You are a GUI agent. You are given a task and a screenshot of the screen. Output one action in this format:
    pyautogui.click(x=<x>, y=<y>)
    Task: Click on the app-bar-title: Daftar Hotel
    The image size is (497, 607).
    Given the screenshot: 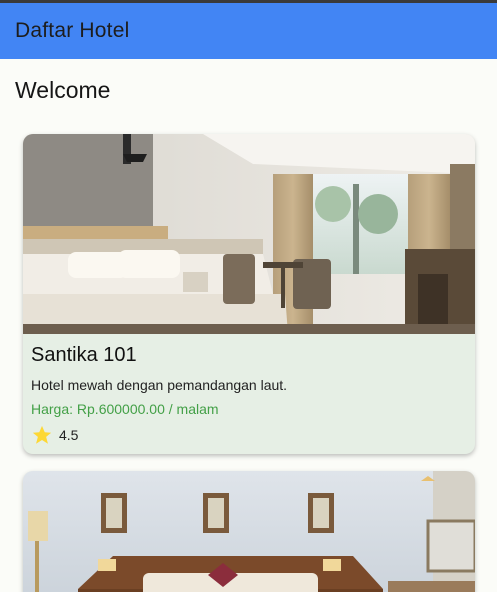 What is the action you would take?
    pyautogui.click(x=72, y=30)
    